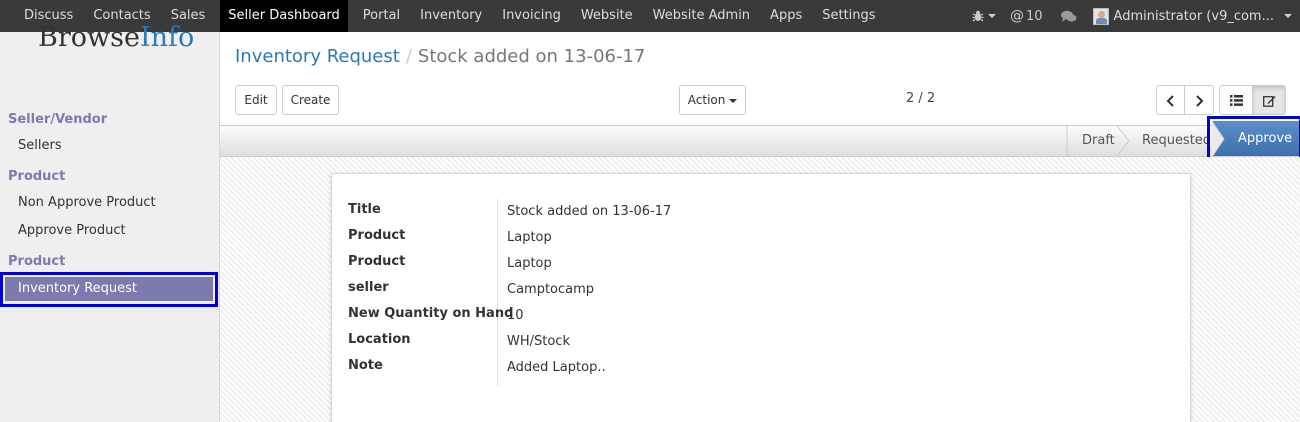 This screenshot has height=422, width=1300. What do you see at coordinates (515, 315) in the screenshot?
I see `field-value-new-quantity: 10` at bounding box center [515, 315].